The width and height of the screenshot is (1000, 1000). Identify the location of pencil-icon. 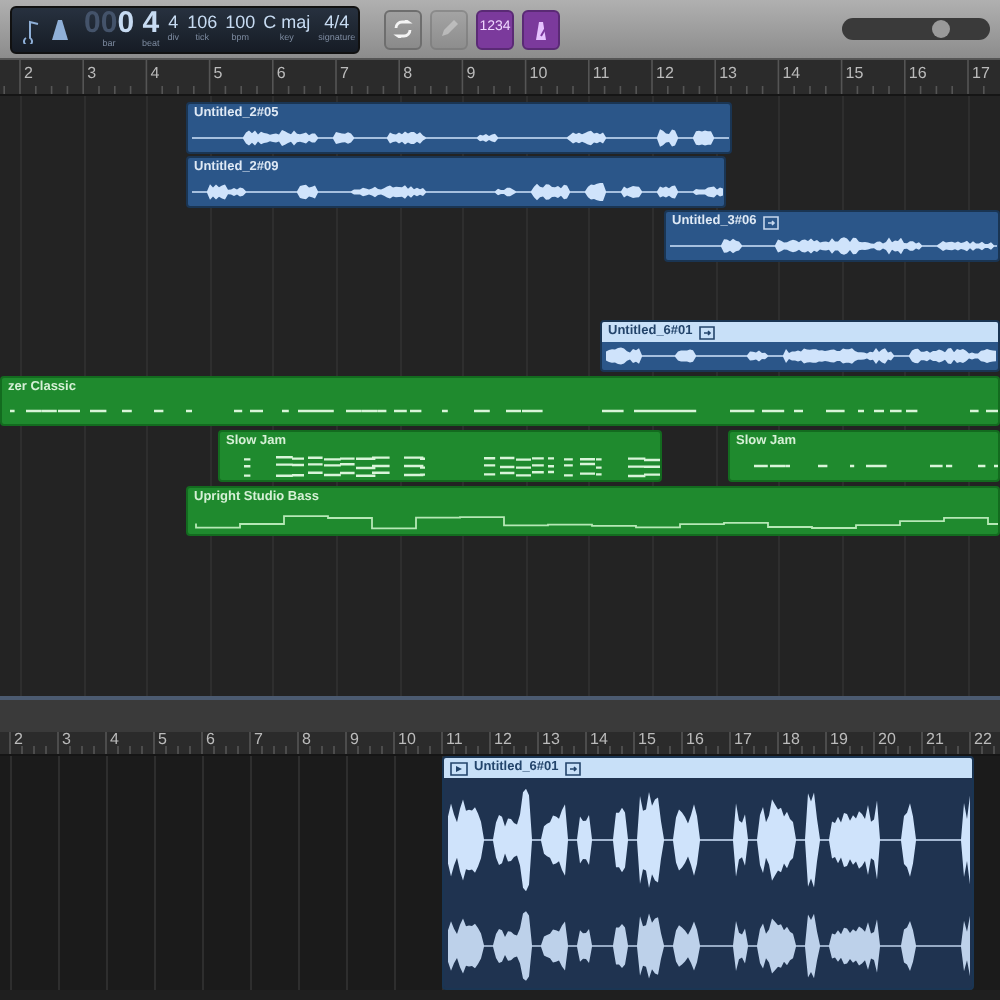
(449, 29).